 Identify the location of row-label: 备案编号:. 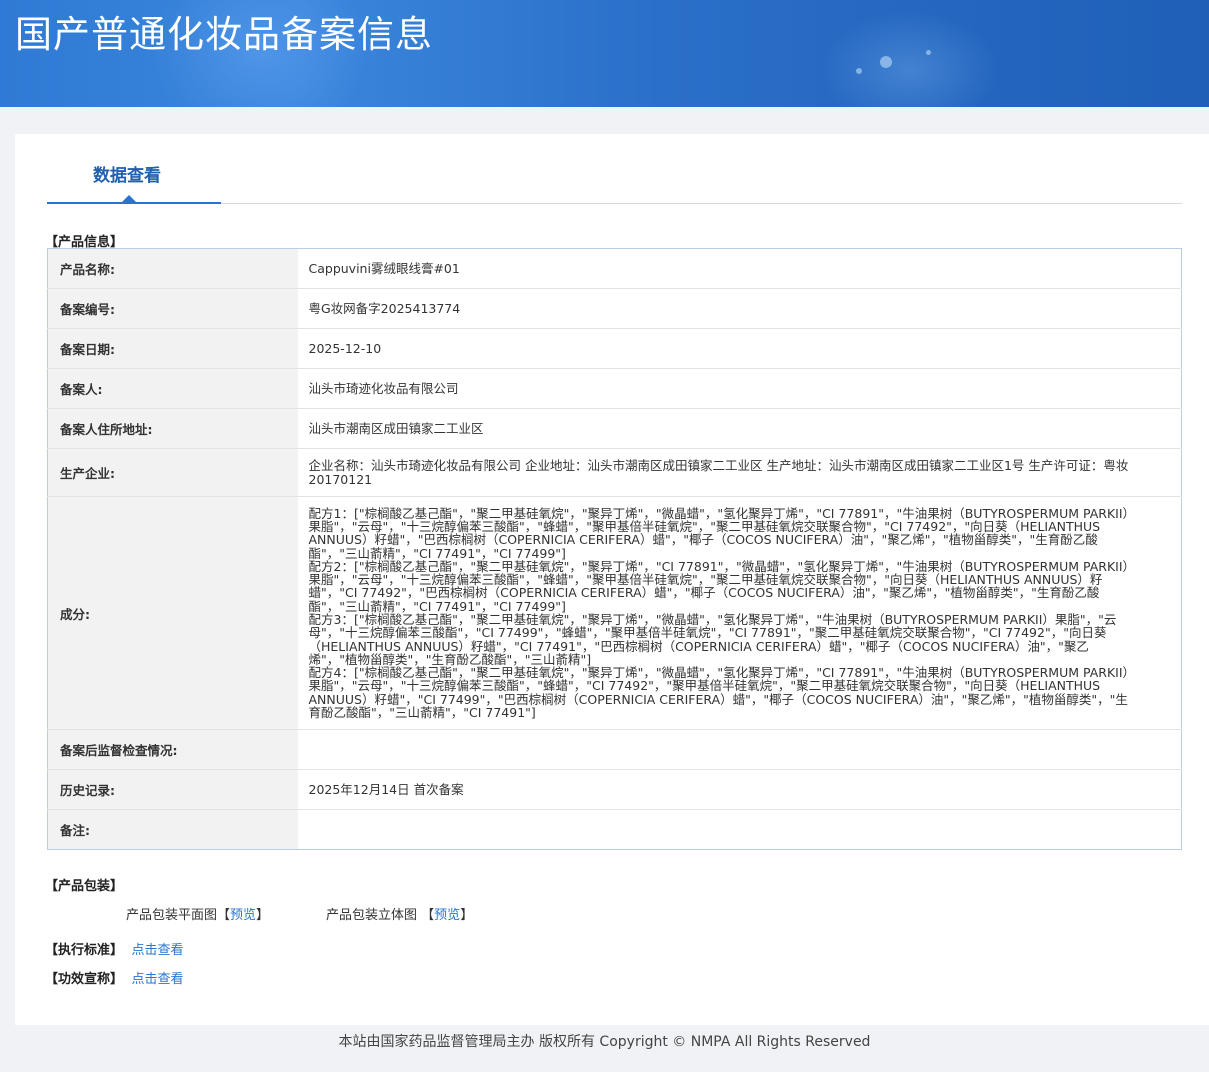
(172, 308).